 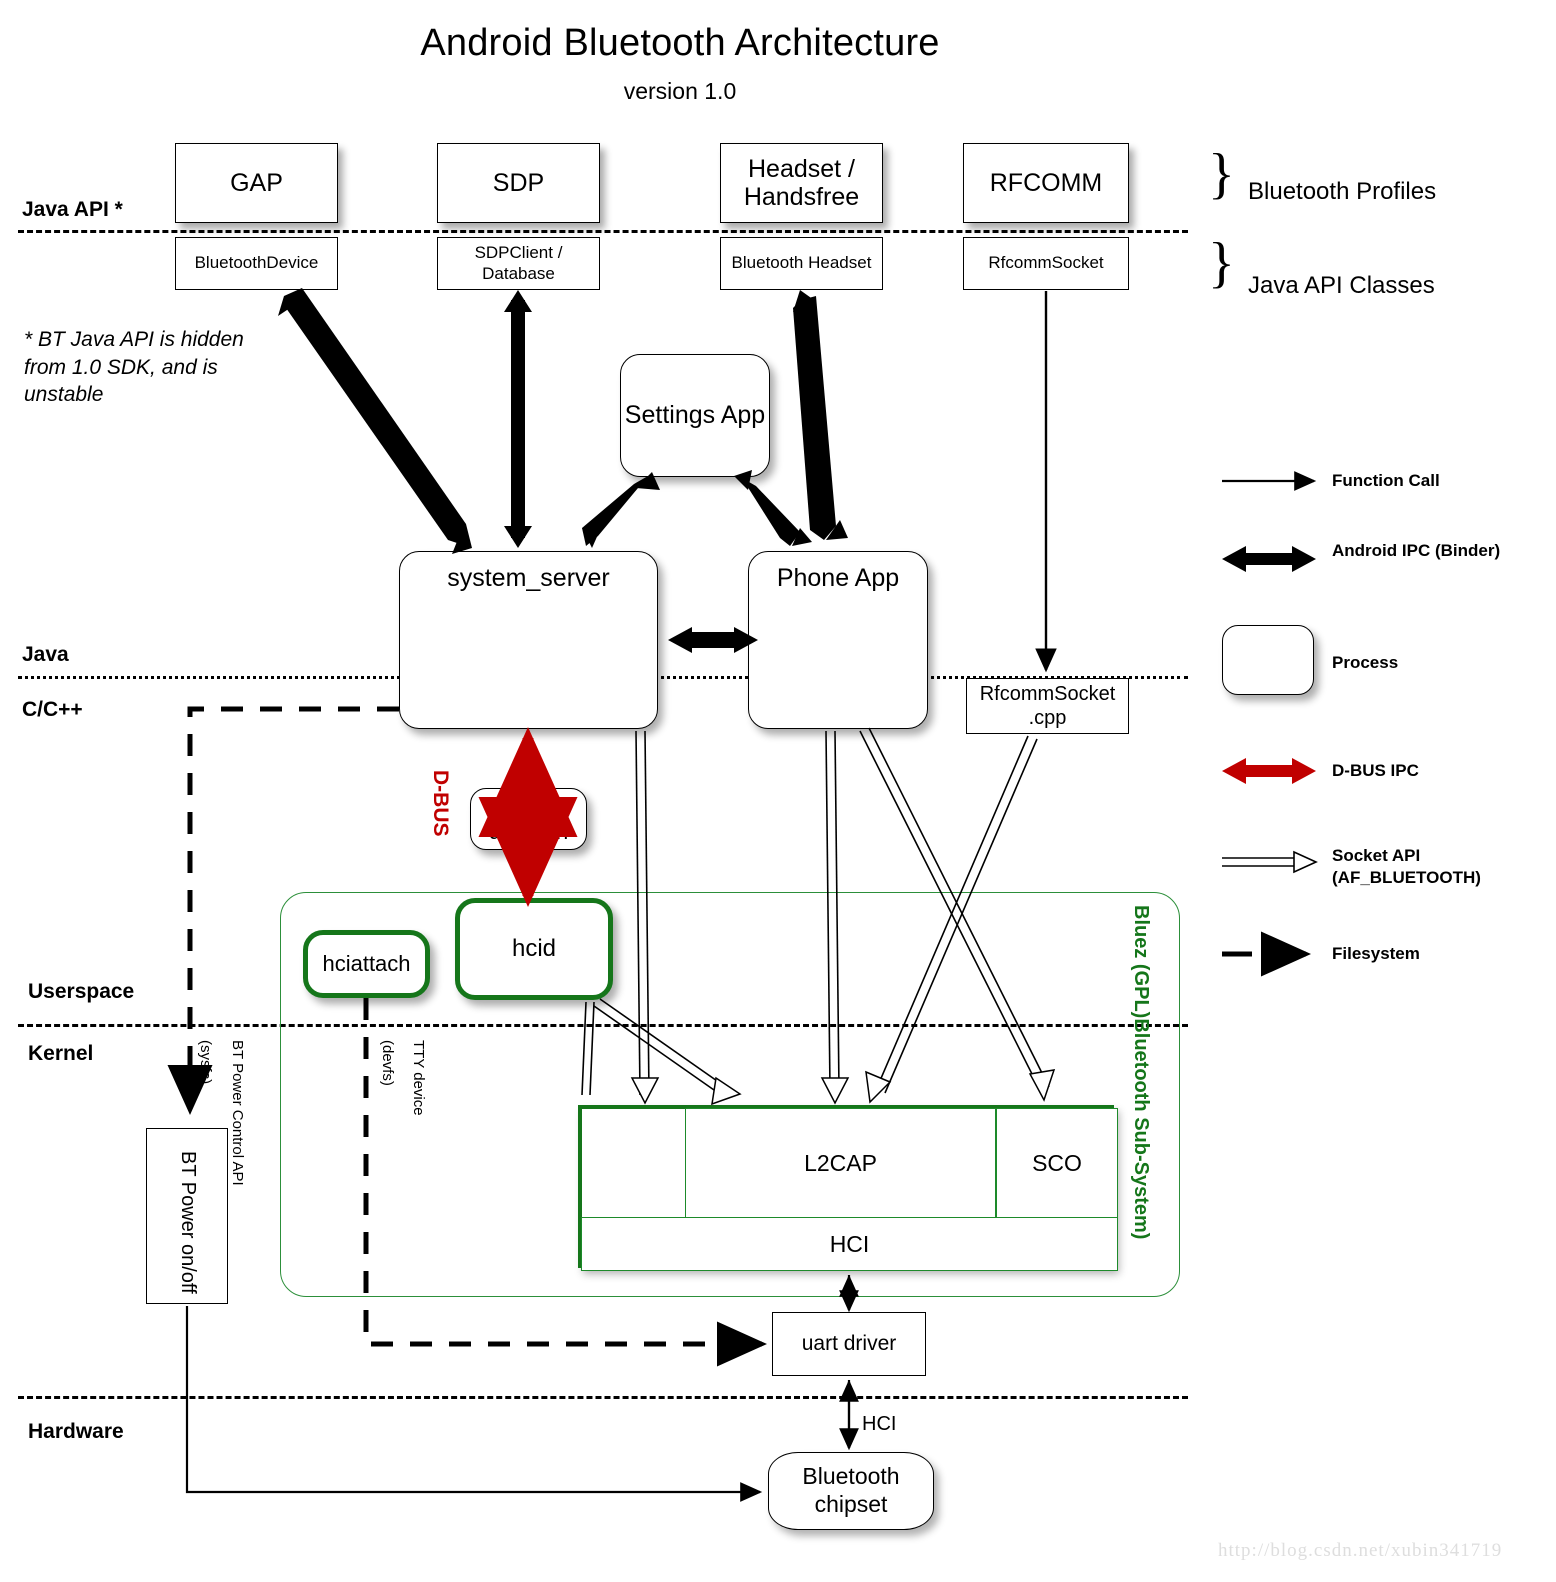 I want to click on divider-kernel-hardware, so click(x=603, y=1397).